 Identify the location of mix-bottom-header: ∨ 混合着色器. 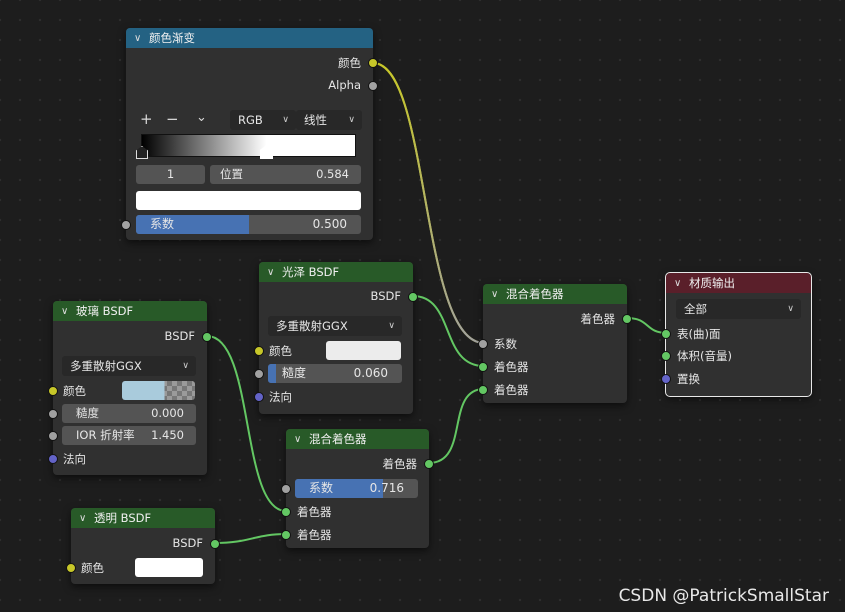
(357, 439).